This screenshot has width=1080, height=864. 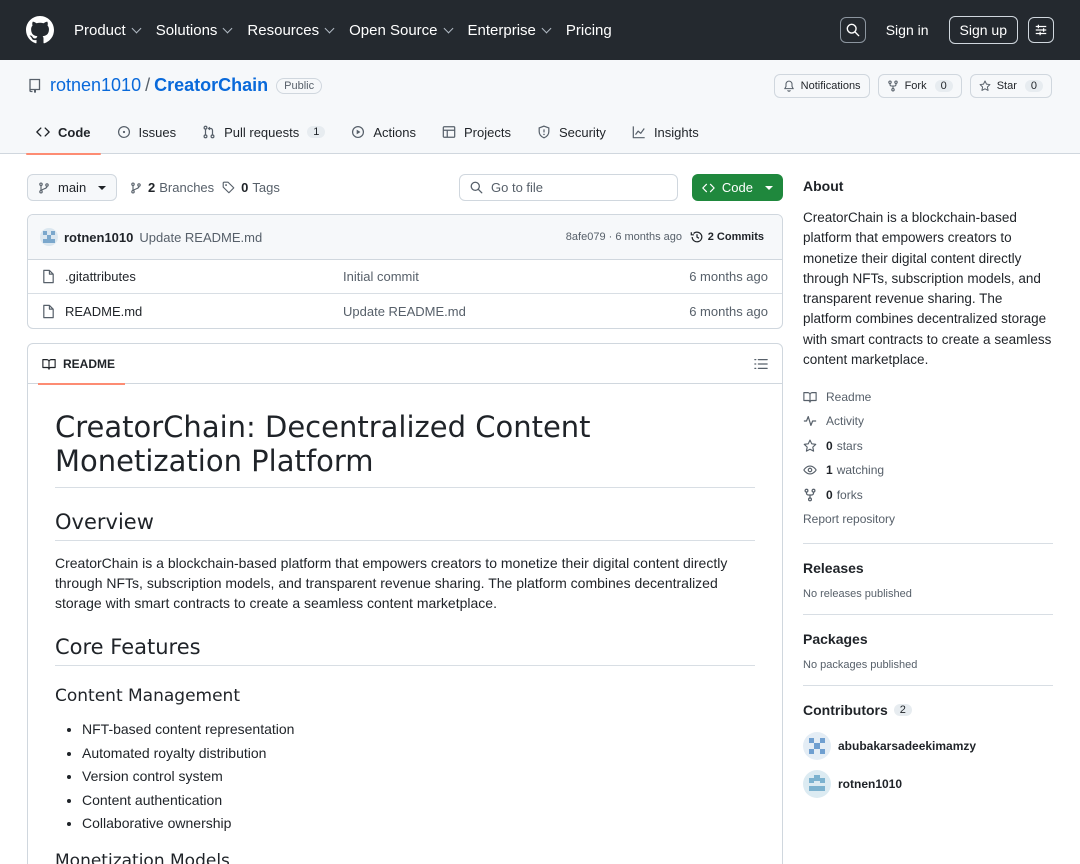 I want to click on packages-section: Packages No packages published, so click(x=928, y=651).